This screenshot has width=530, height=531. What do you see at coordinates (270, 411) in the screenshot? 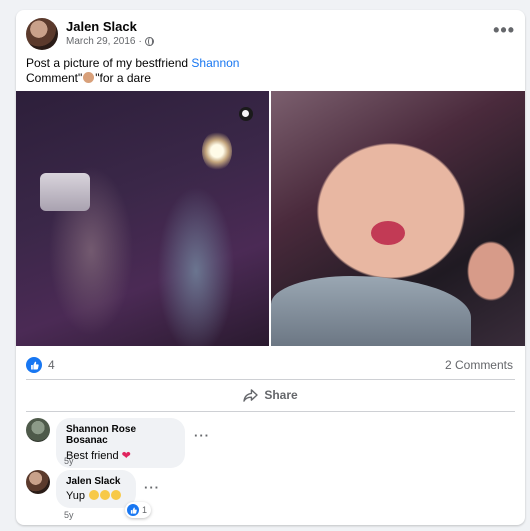
I see `divider-bottom` at bounding box center [270, 411].